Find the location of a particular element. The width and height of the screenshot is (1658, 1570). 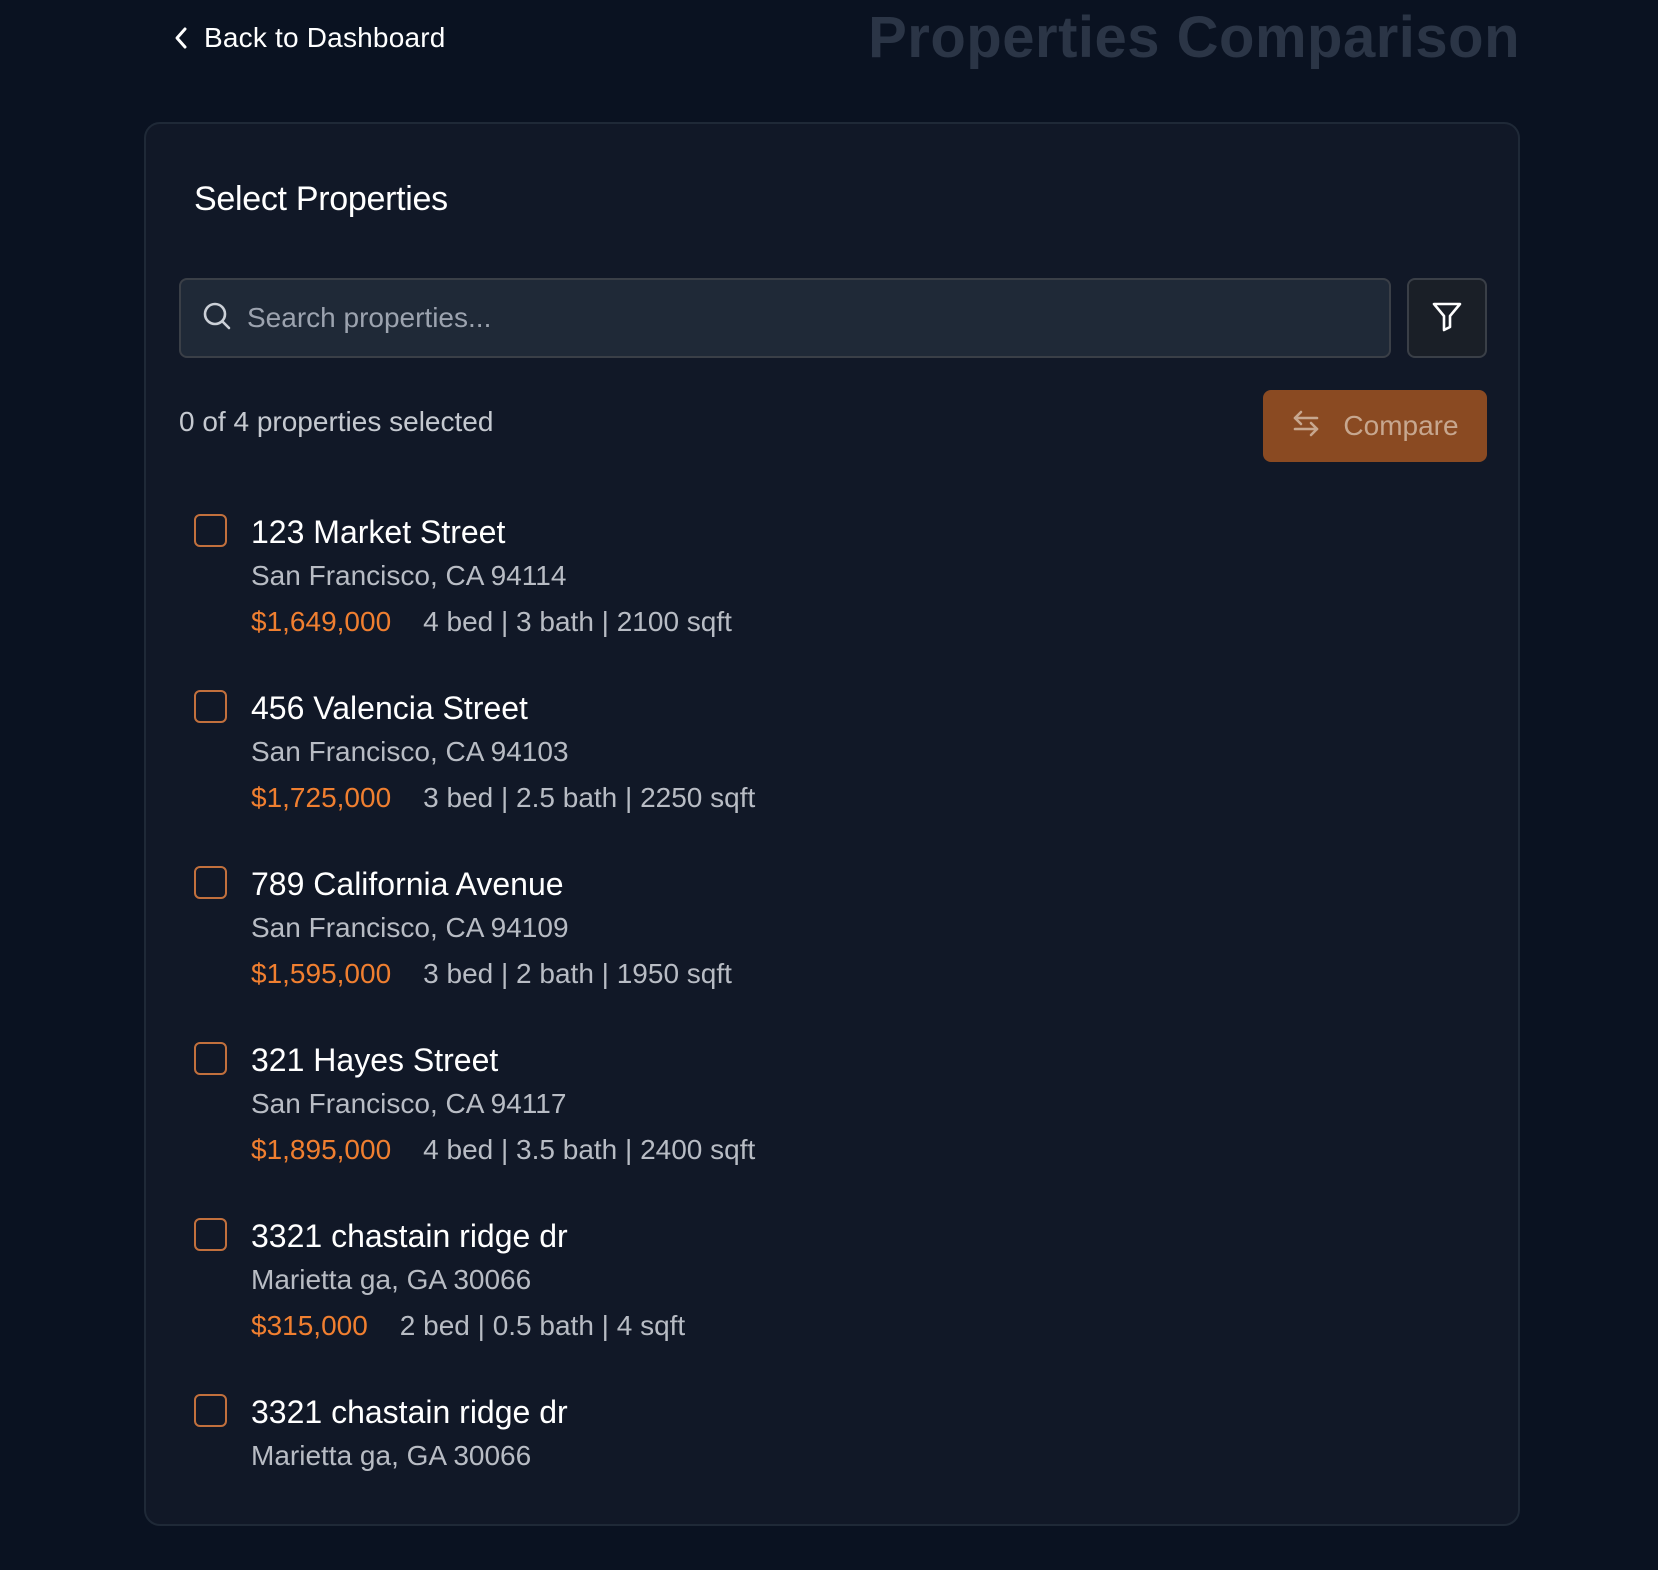

property-meta: $1,649,000 4 bed | 3 bath | 2100 sqft is located at coordinates (862, 622).